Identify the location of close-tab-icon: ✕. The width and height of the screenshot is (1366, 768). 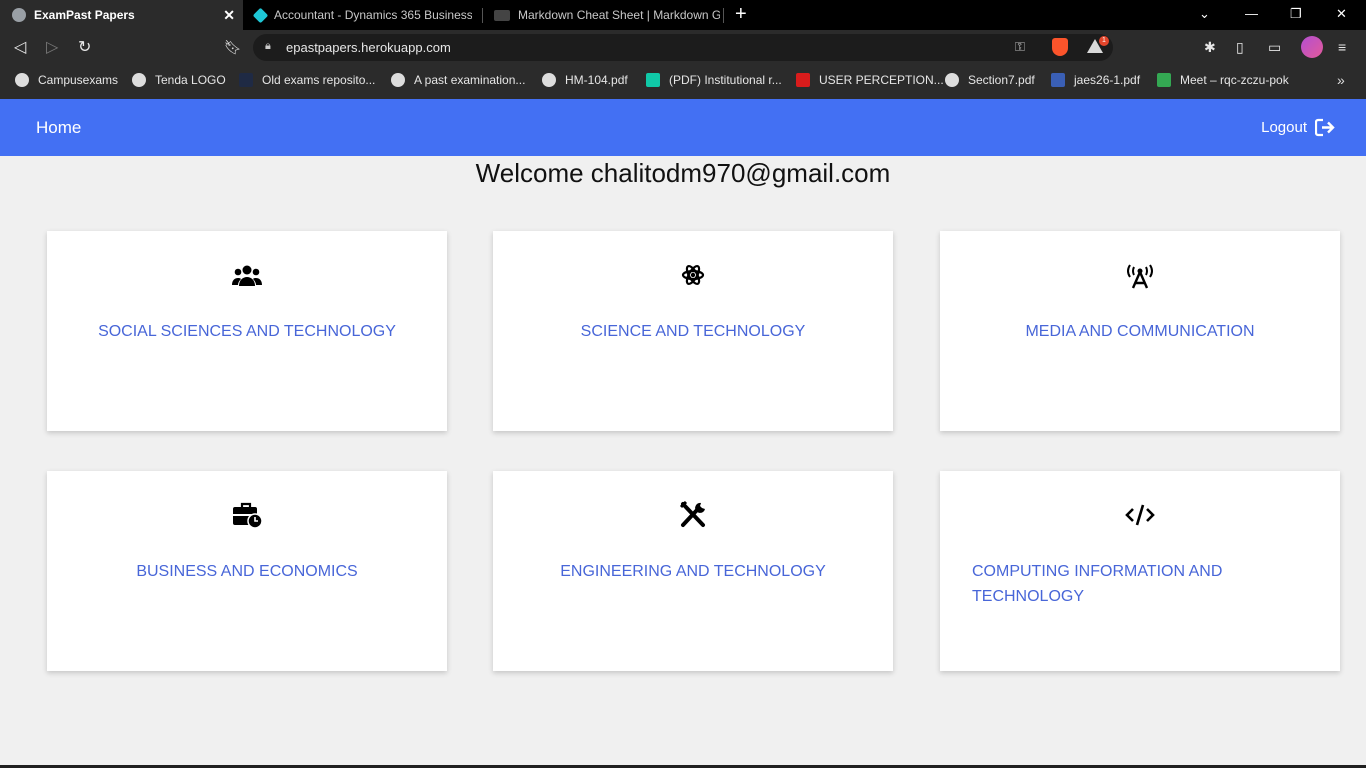
(229, 15).